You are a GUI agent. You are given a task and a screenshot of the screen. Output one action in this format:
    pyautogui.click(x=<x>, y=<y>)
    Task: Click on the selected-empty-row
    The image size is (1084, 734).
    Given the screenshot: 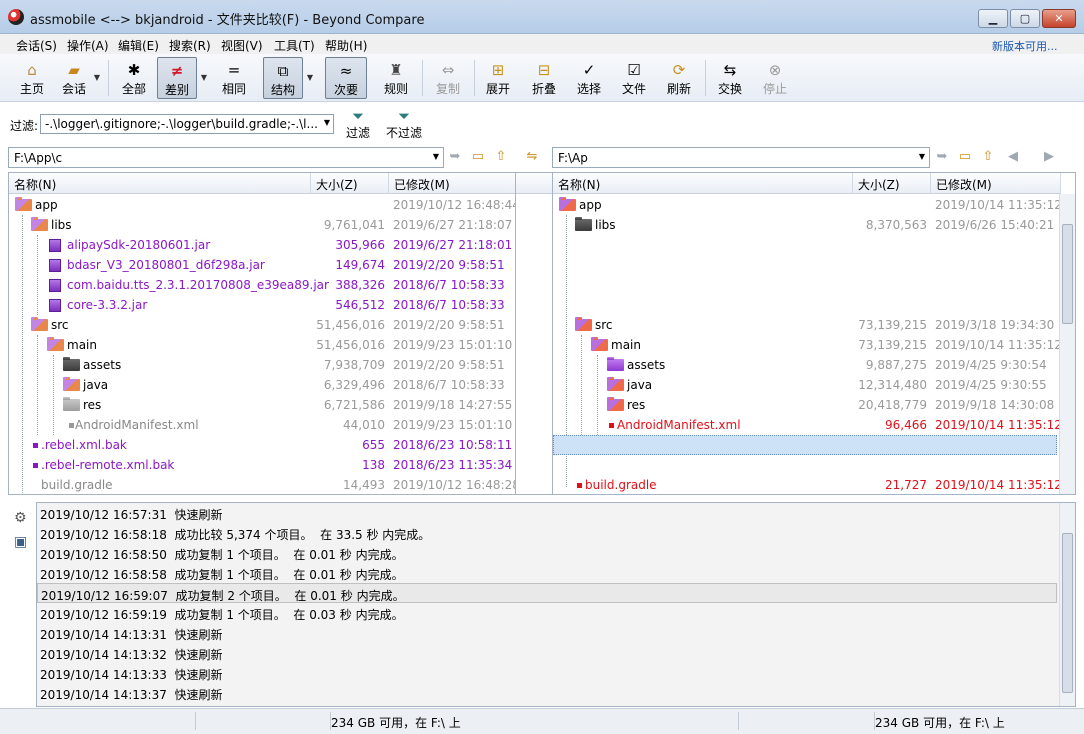 What is the action you would take?
    pyautogui.click(x=805, y=445)
    